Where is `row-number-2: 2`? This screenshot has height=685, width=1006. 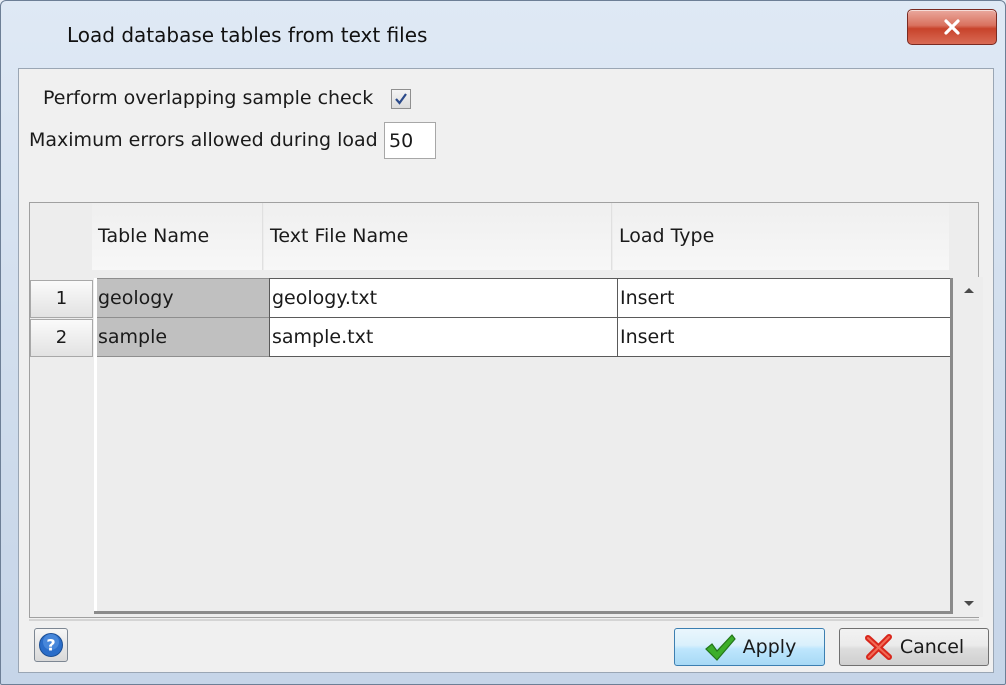 row-number-2: 2 is located at coordinates (61, 338).